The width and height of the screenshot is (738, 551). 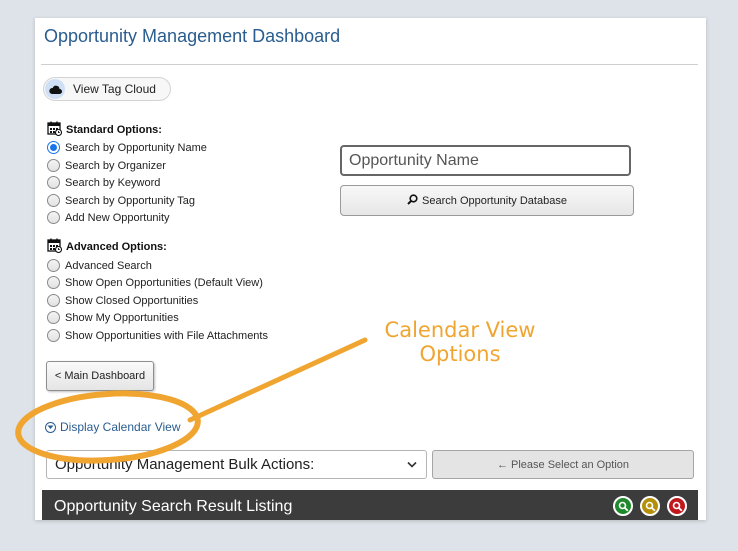 I want to click on option-show-my-opportunities: Show My Opportunities, so click(x=113, y=317).